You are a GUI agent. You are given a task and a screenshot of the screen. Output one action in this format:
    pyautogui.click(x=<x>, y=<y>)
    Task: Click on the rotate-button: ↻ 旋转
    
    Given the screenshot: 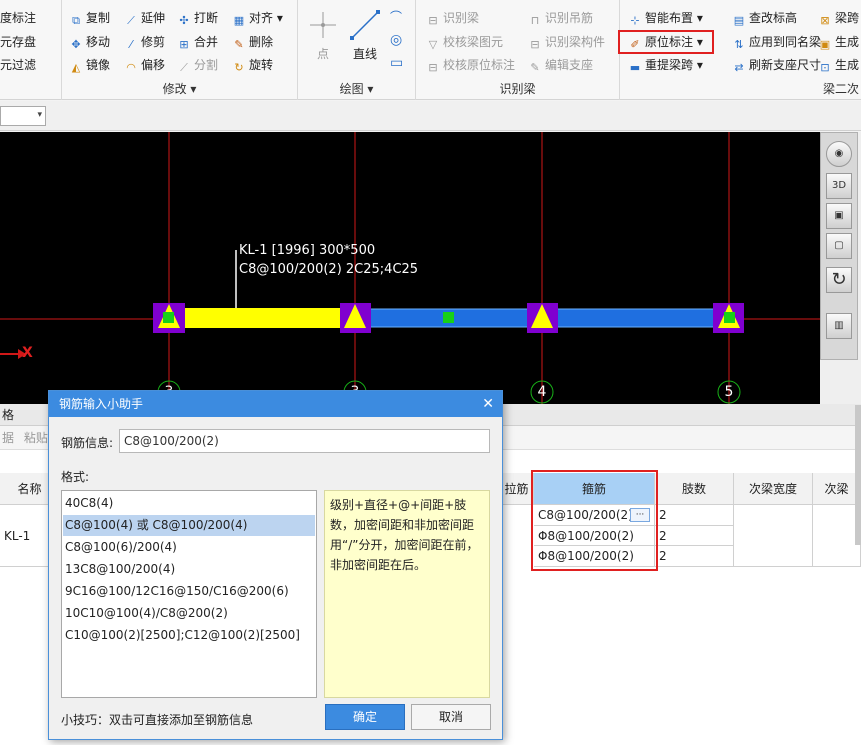 What is the action you would take?
    pyautogui.click(x=252, y=65)
    